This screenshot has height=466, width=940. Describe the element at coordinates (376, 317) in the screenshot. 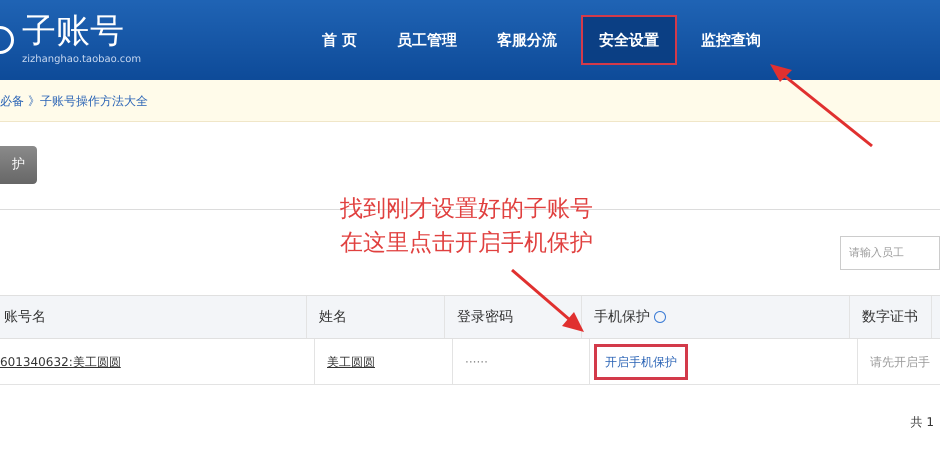

I see `column-header: 姓名` at that location.